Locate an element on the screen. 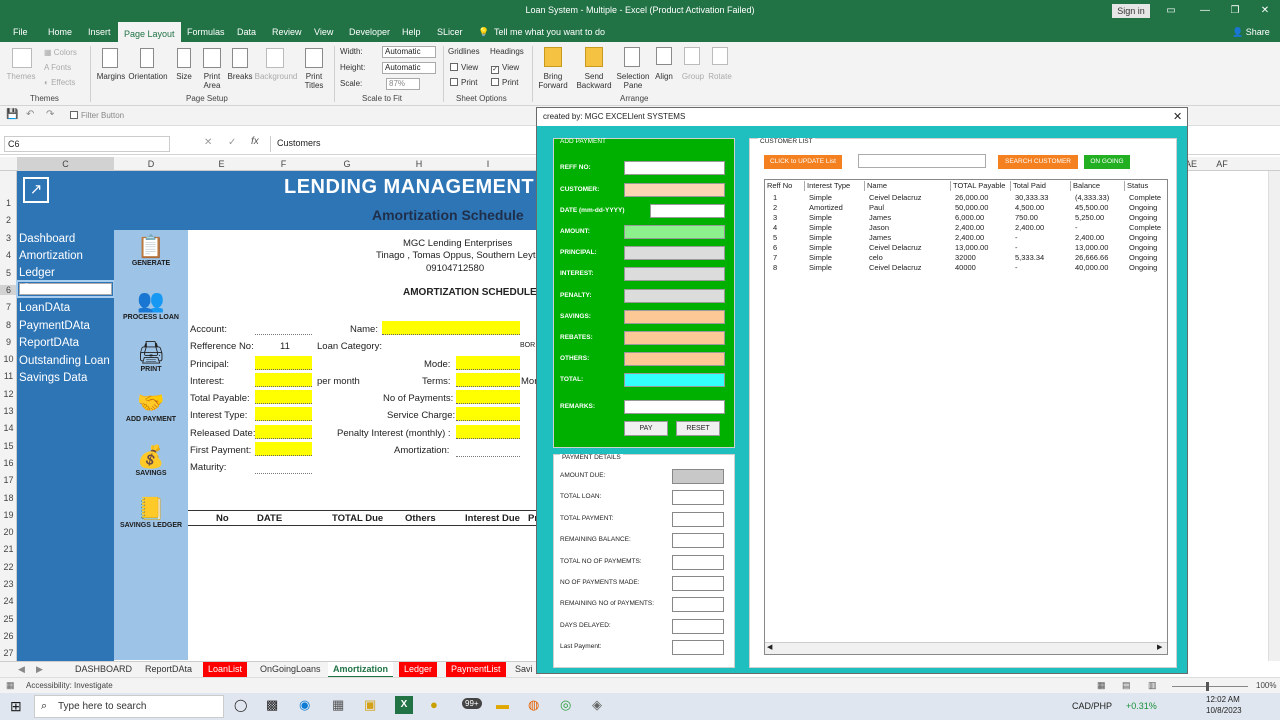 The image size is (1280, 720). sidebar-item-reportdata: ReportDAta is located at coordinates (49, 343).